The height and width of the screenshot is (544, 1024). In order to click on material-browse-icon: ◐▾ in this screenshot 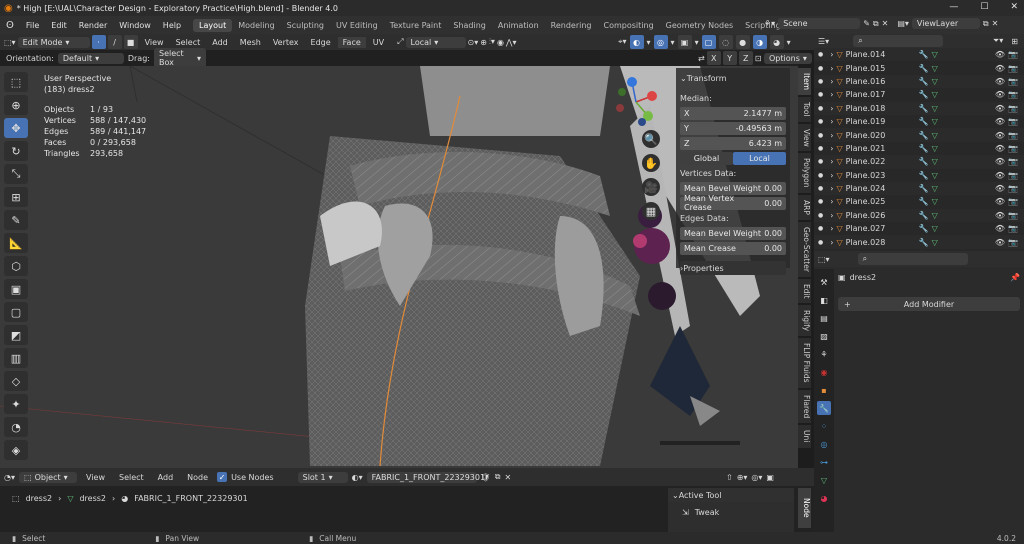, I will do `click(357, 477)`.